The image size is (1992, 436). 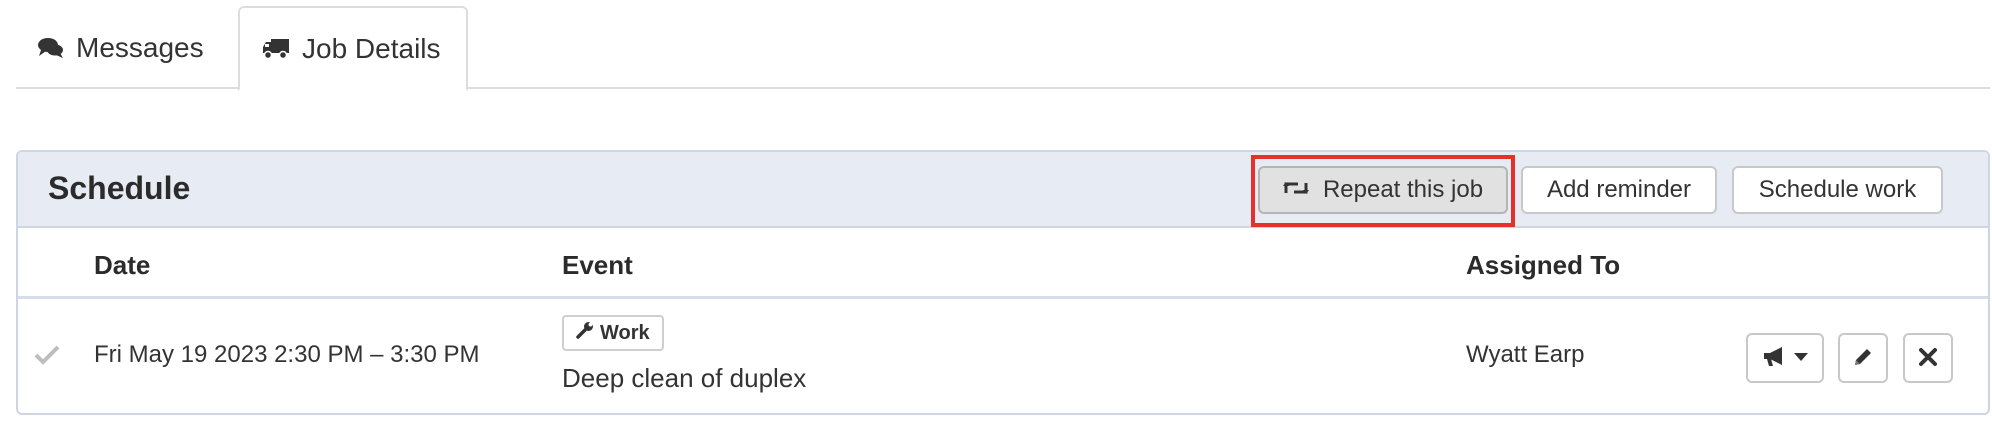 What do you see at coordinates (47, 357) in the screenshot?
I see `checkmark-icon` at bounding box center [47, 357].